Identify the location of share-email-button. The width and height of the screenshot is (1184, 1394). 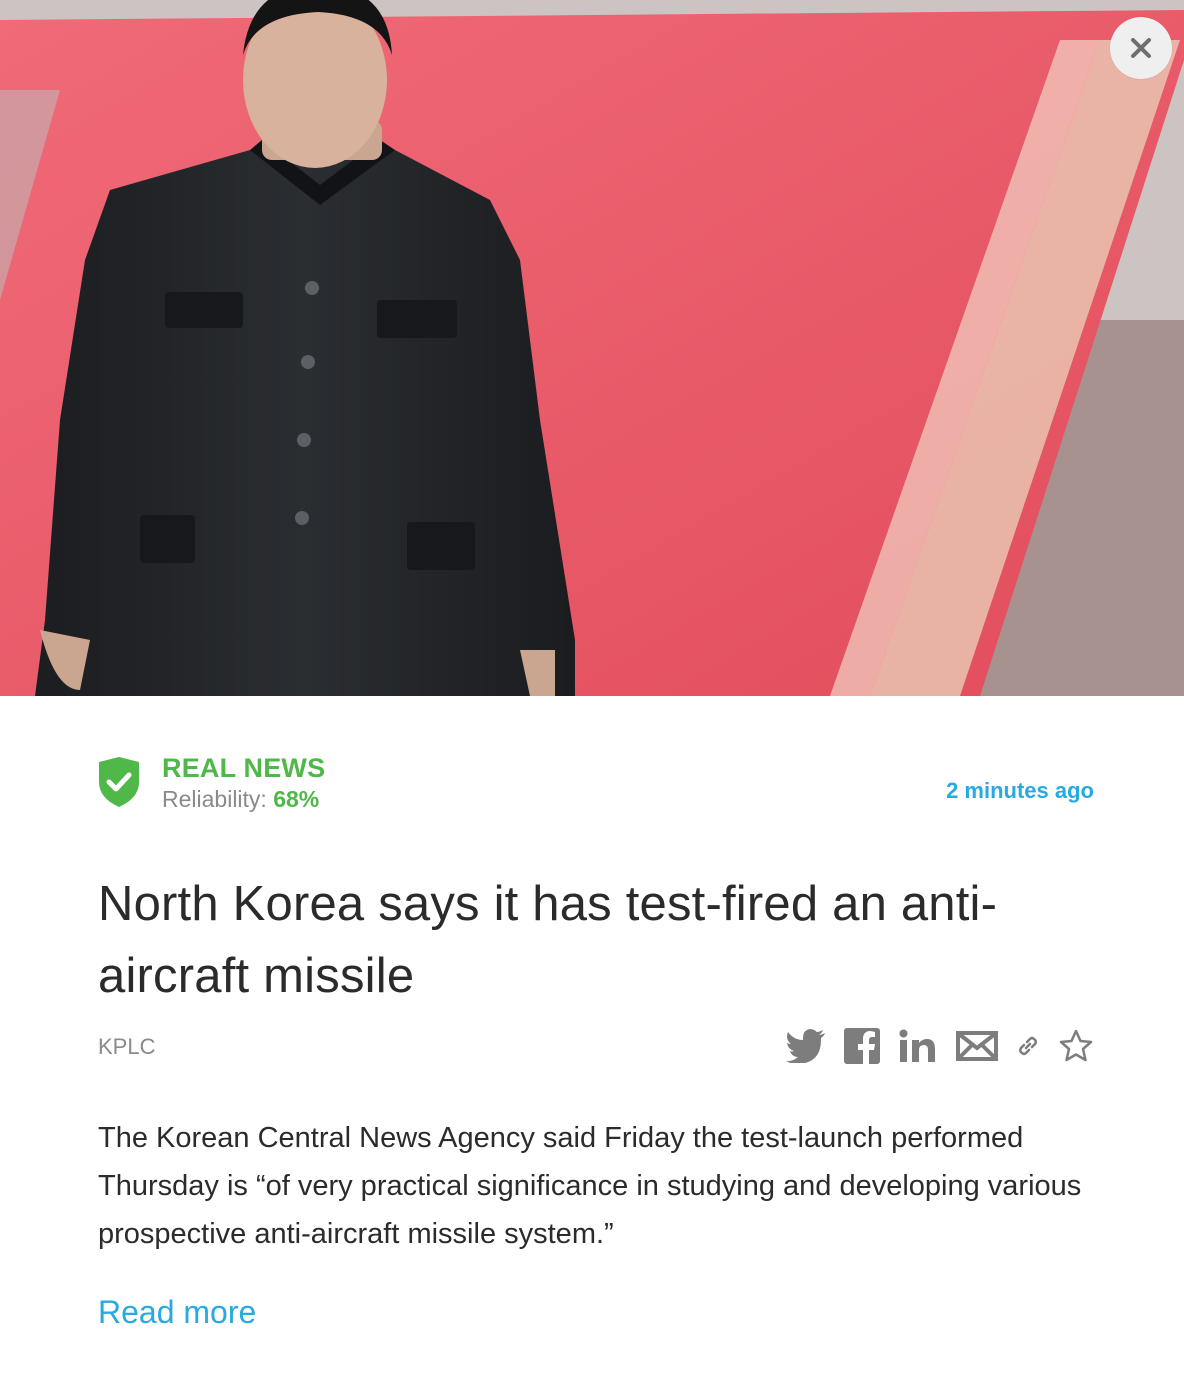
(977, 1046).